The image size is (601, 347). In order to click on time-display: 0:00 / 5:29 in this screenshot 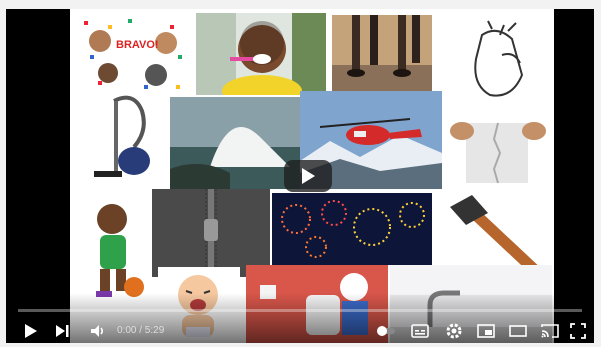, I will do `click(141, 330)`.